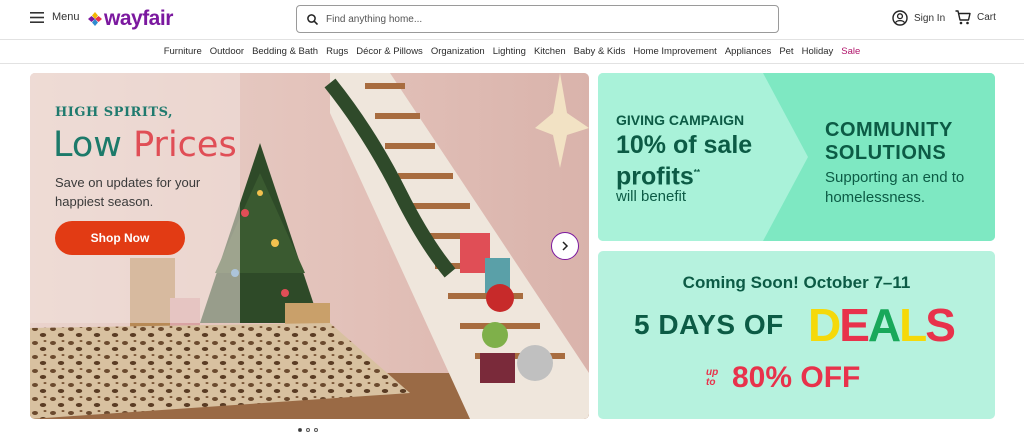 Image resolution: width=1024 pixels, height=433 pixels. I want to click on campaign-headline-line2-wrap: profits**, so click(684, 174).